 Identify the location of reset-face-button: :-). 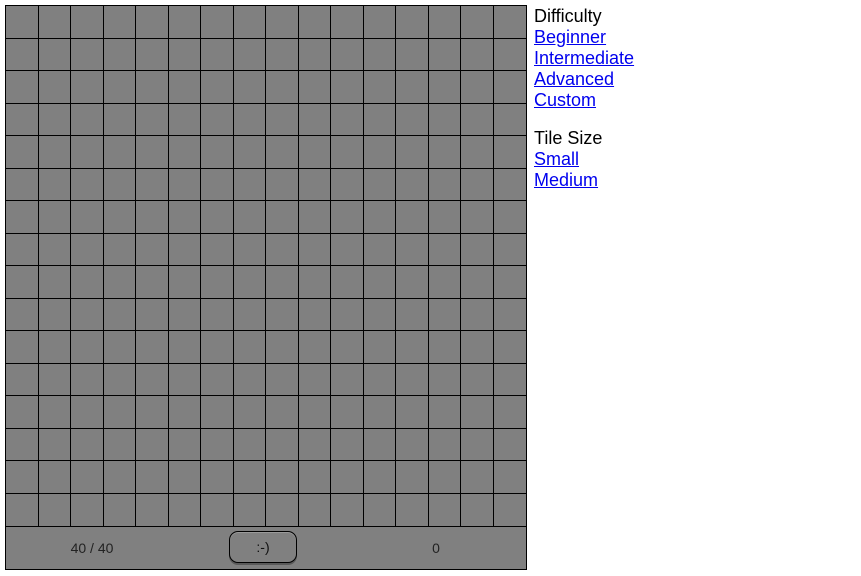
(263, 547).